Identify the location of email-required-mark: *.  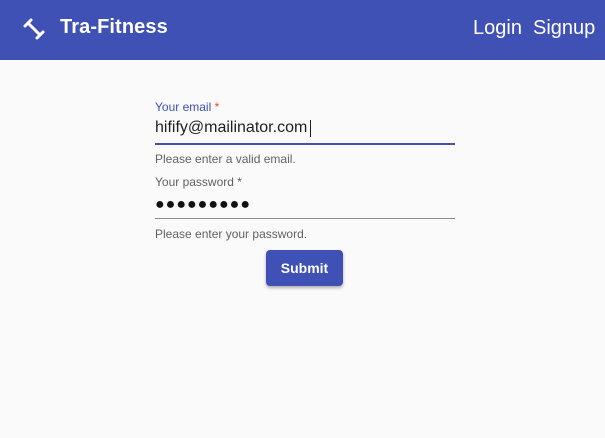
(217, 107).